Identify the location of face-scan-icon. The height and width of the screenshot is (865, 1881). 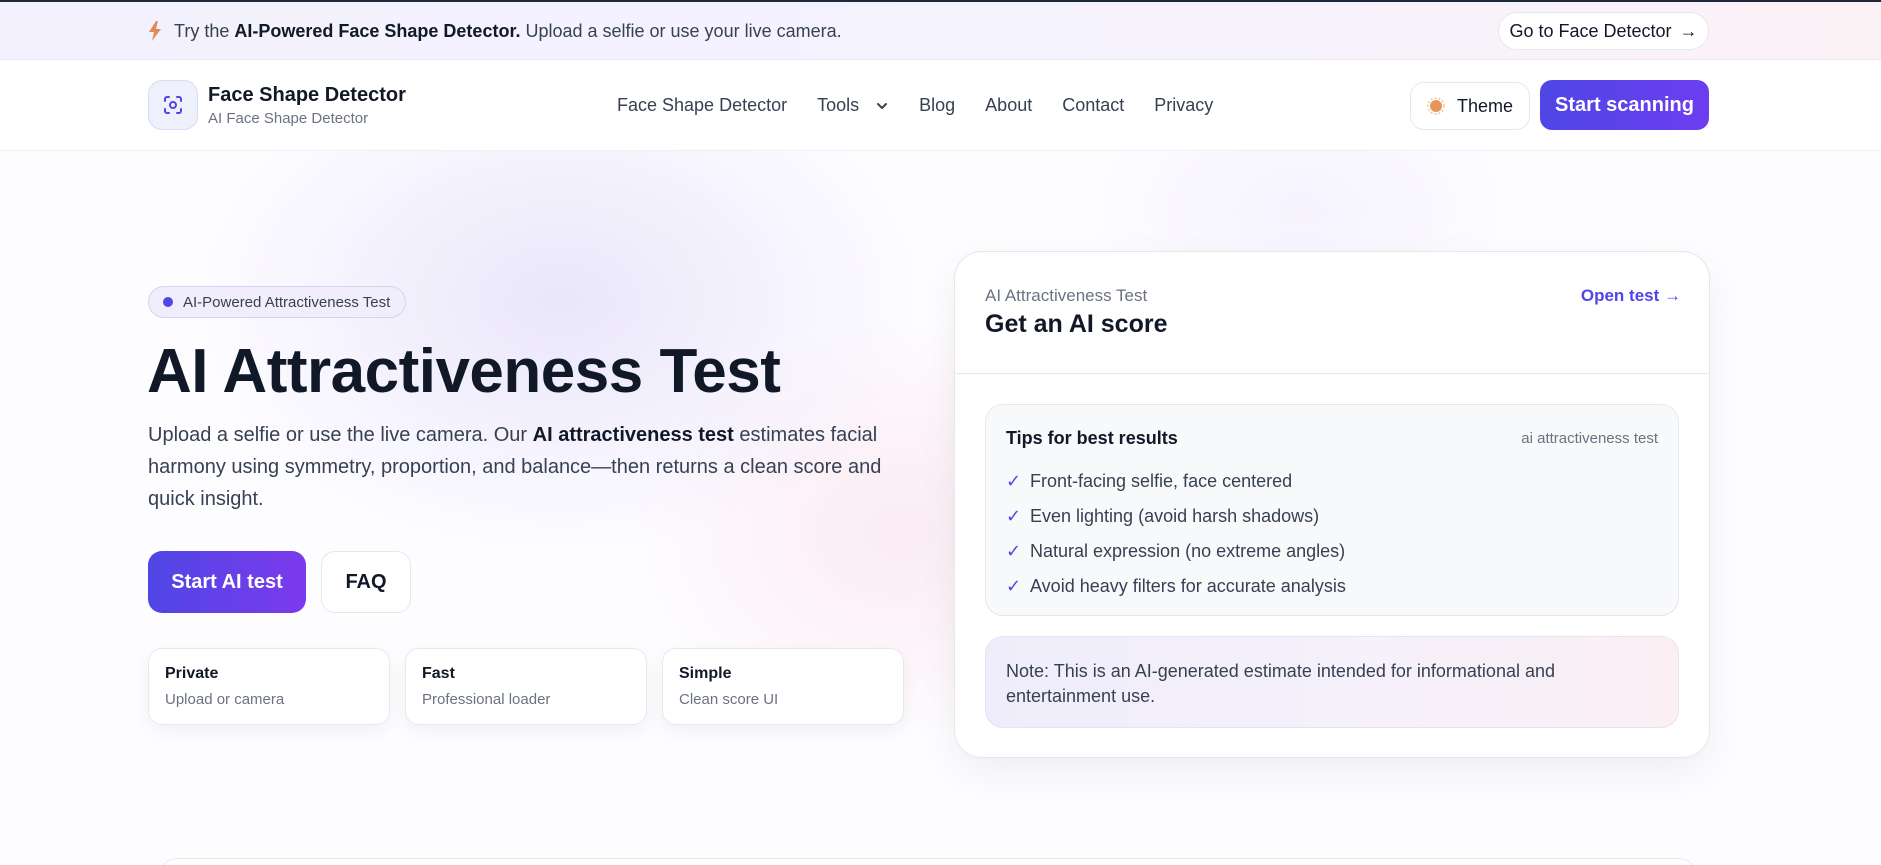
(173, 105).